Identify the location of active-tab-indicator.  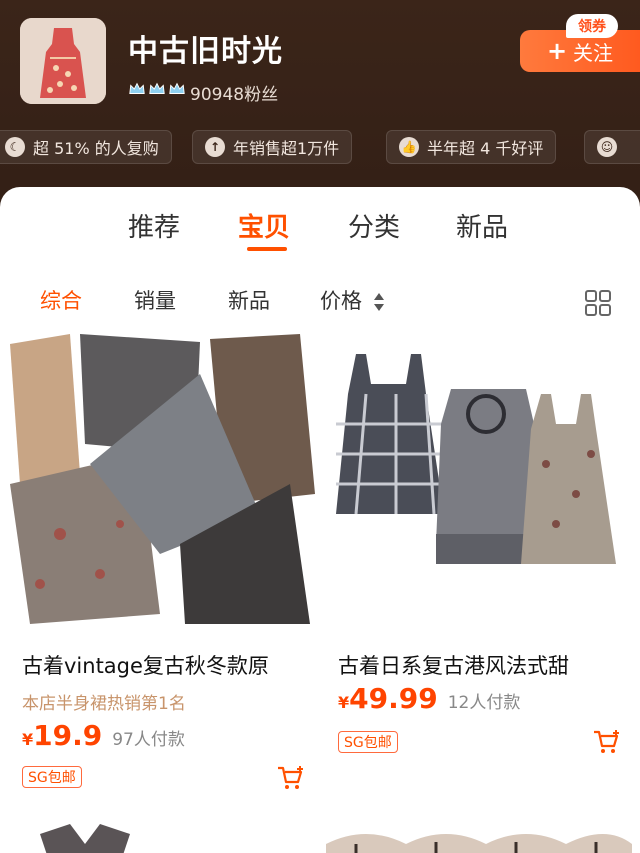
(267, 249).